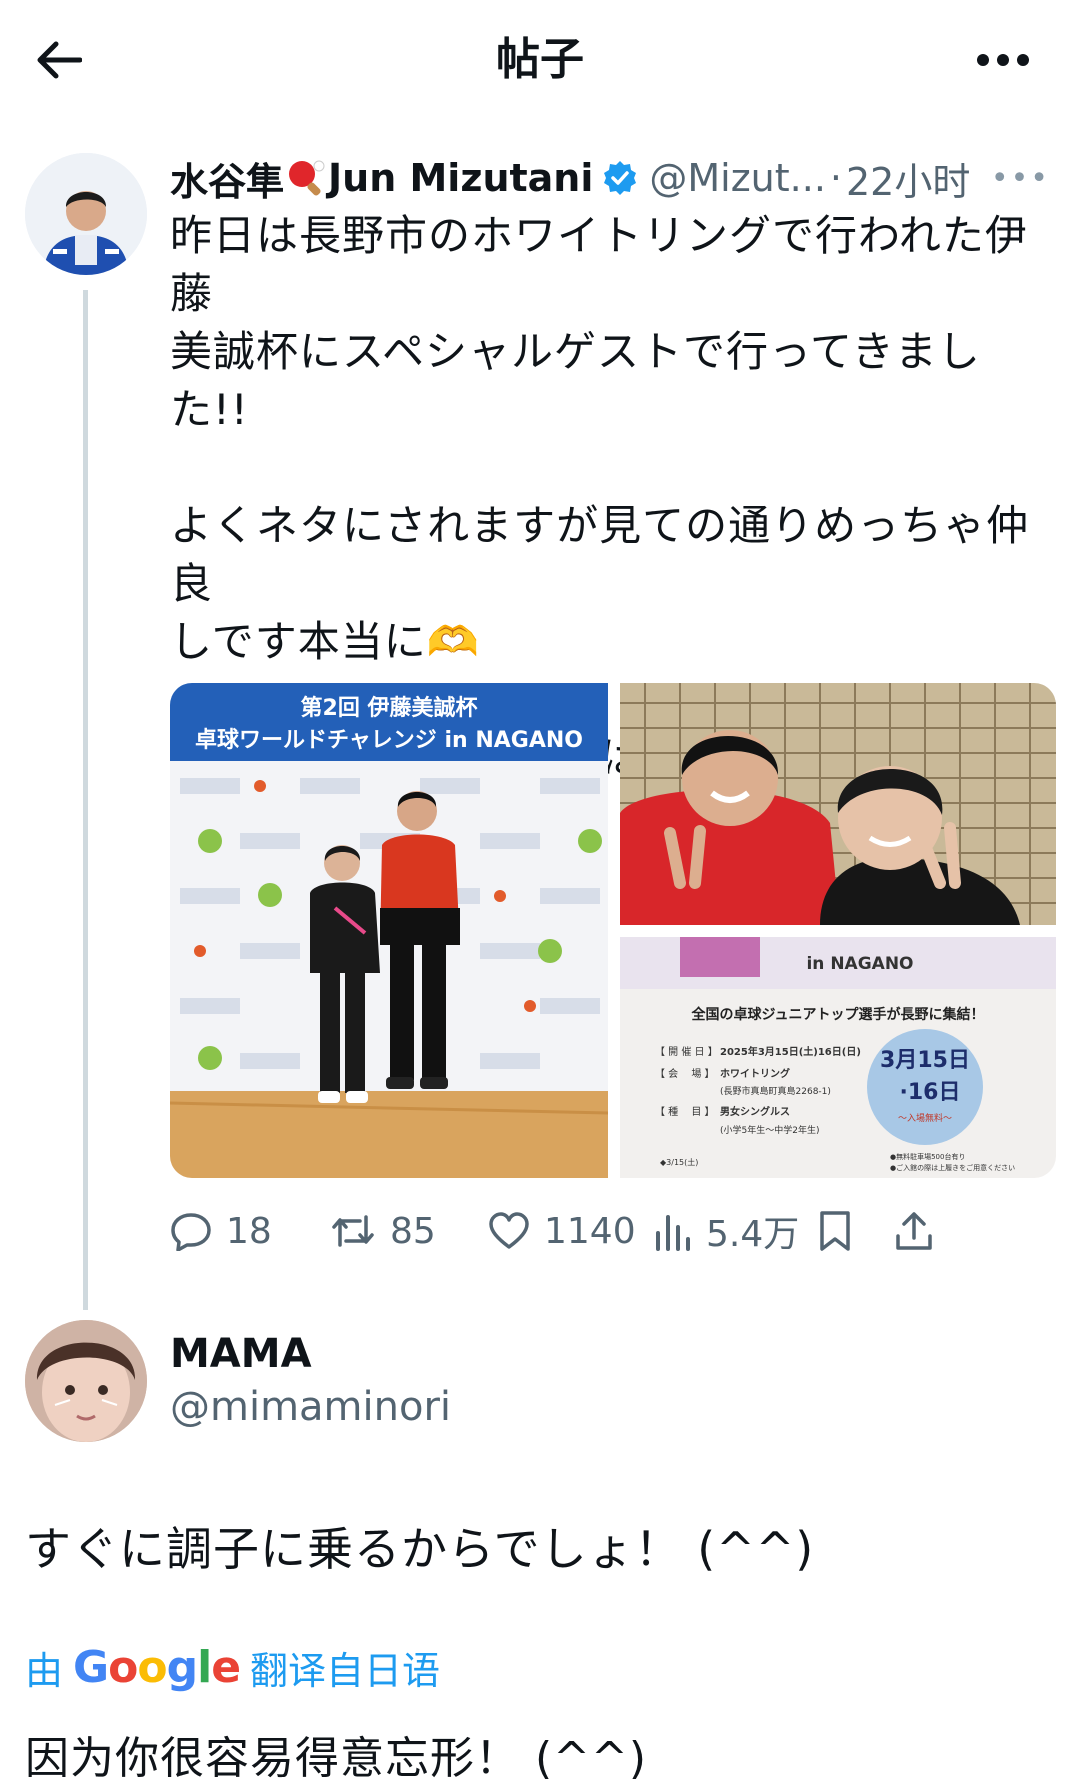 Image resolution: width=1080 pixels, height=1786 pixels. Describe the element at coordinates (755, 1111) in the screenshot. I see `poster-row3-value: 男女シングルス` at that location.